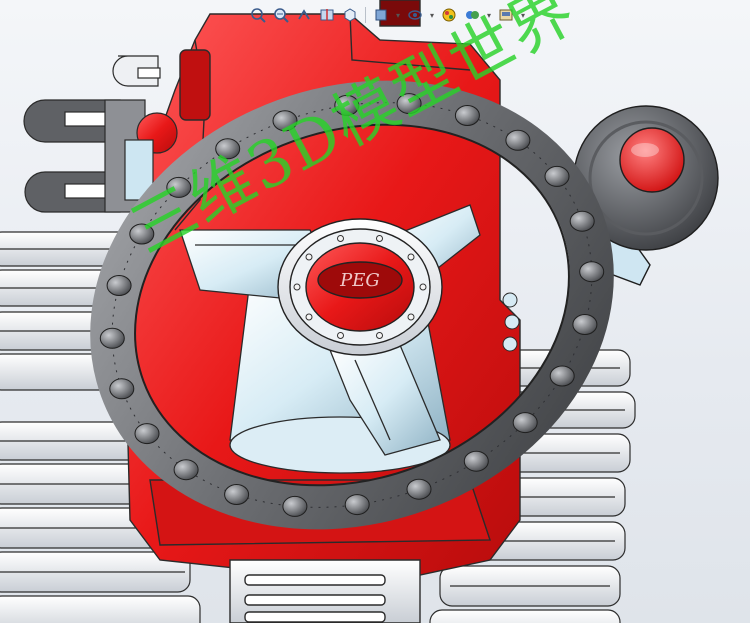 Image resolution: width=750 pixels, height=623 pixels. Describe the element at coordinates (432, 15) in the screenshot. I see `hide-show-dropdown-icon: ▾` at that location.